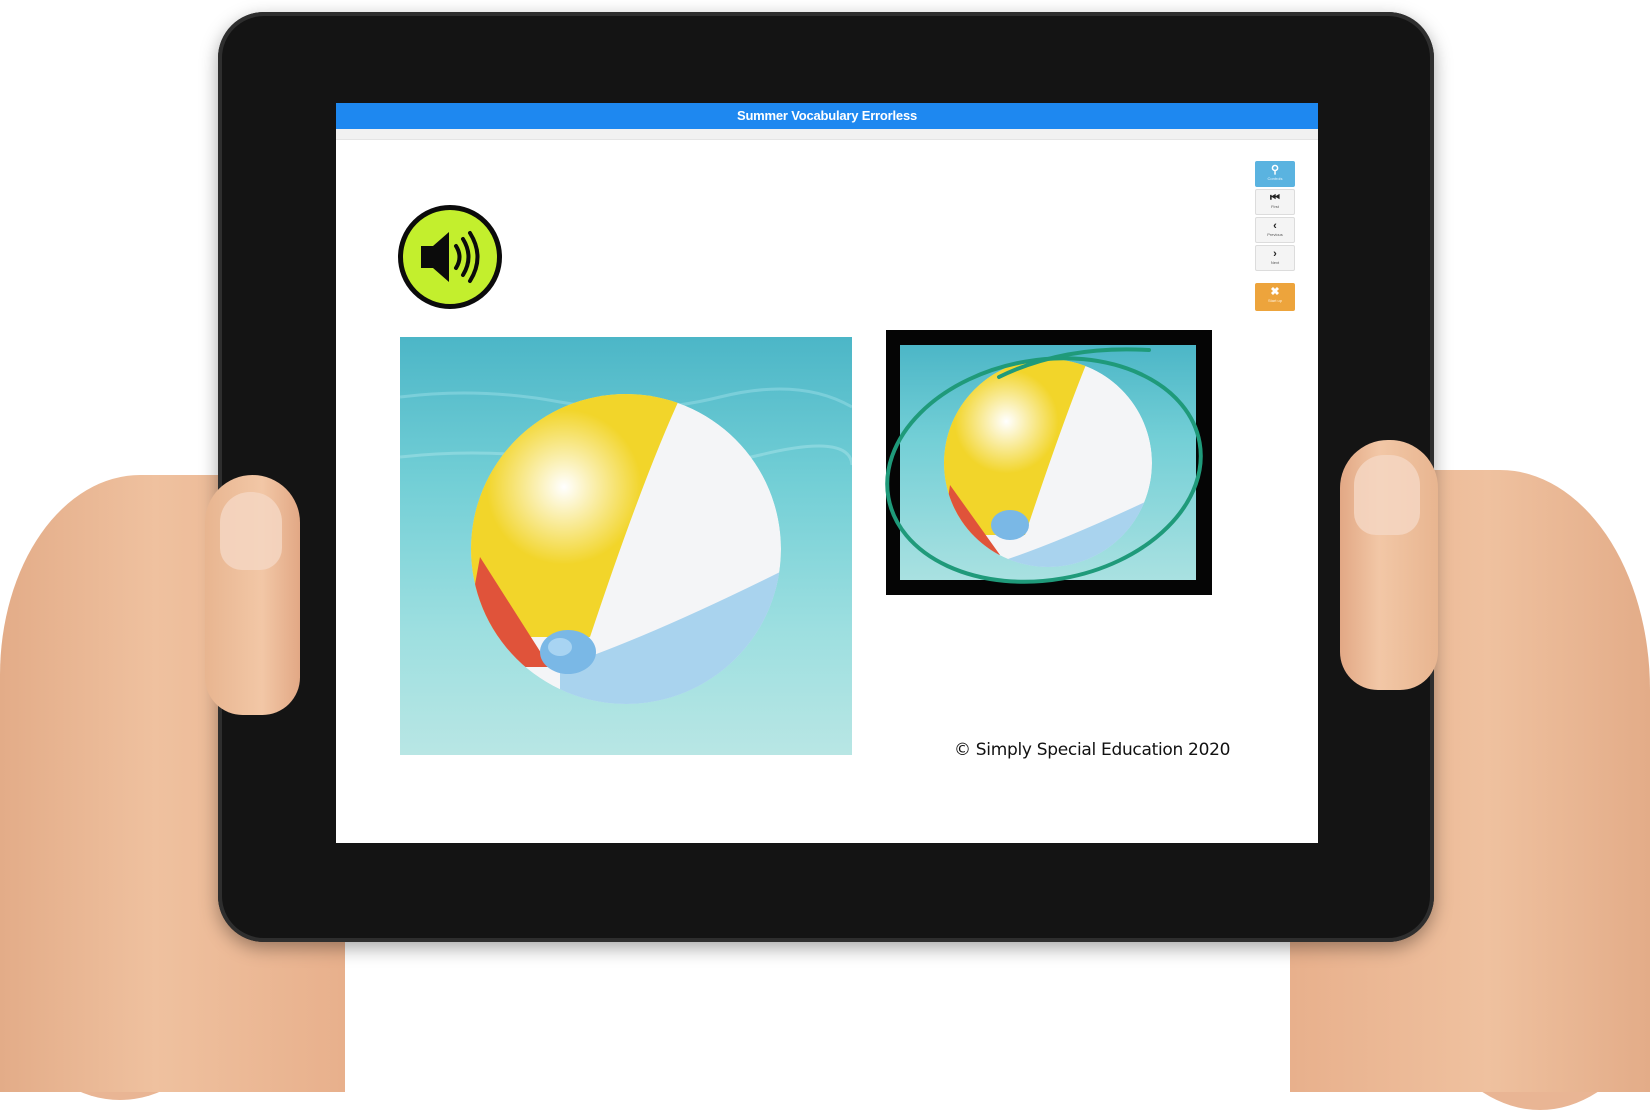 This screenshot has height=1110, width=1650. I want to click on beach-ball-choice-image, so click(1048, 462).